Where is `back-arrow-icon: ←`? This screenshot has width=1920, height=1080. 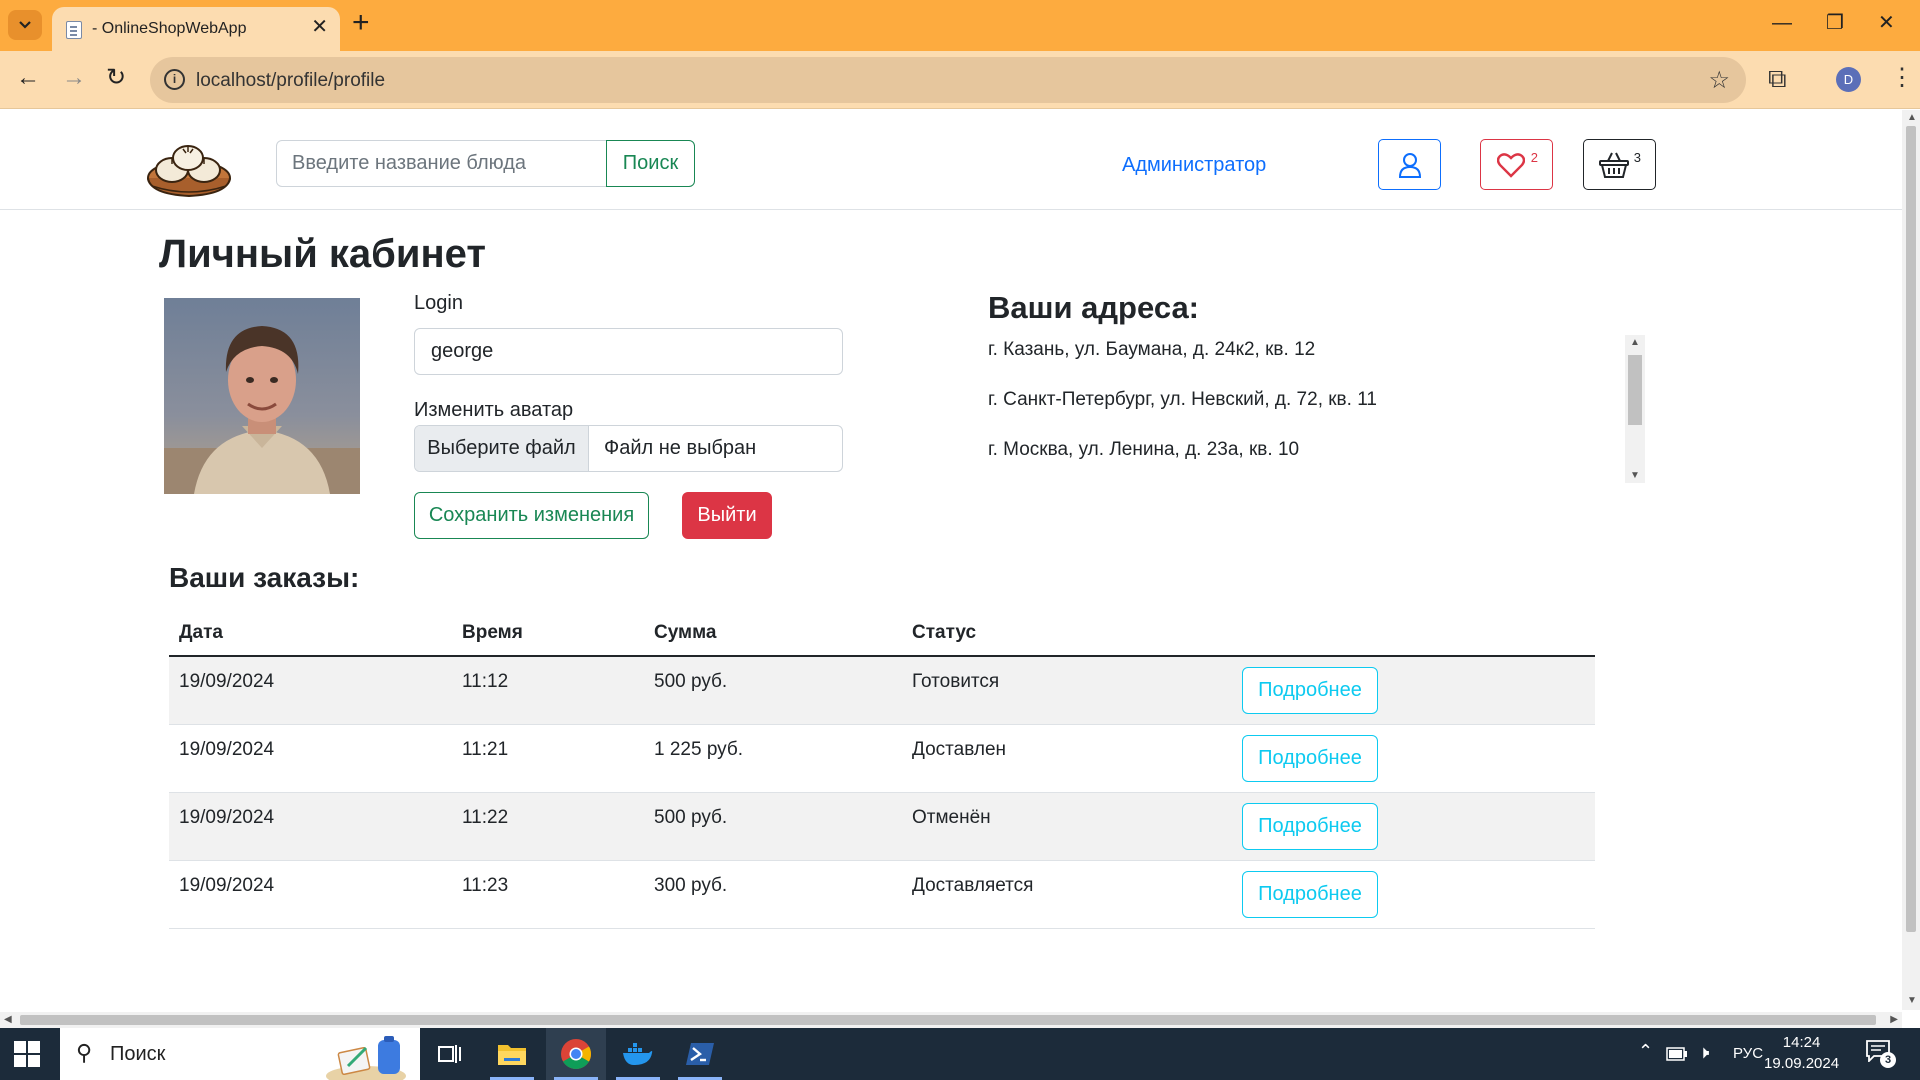 back-arrow-icon: ← is located at coordinates (28, 78).